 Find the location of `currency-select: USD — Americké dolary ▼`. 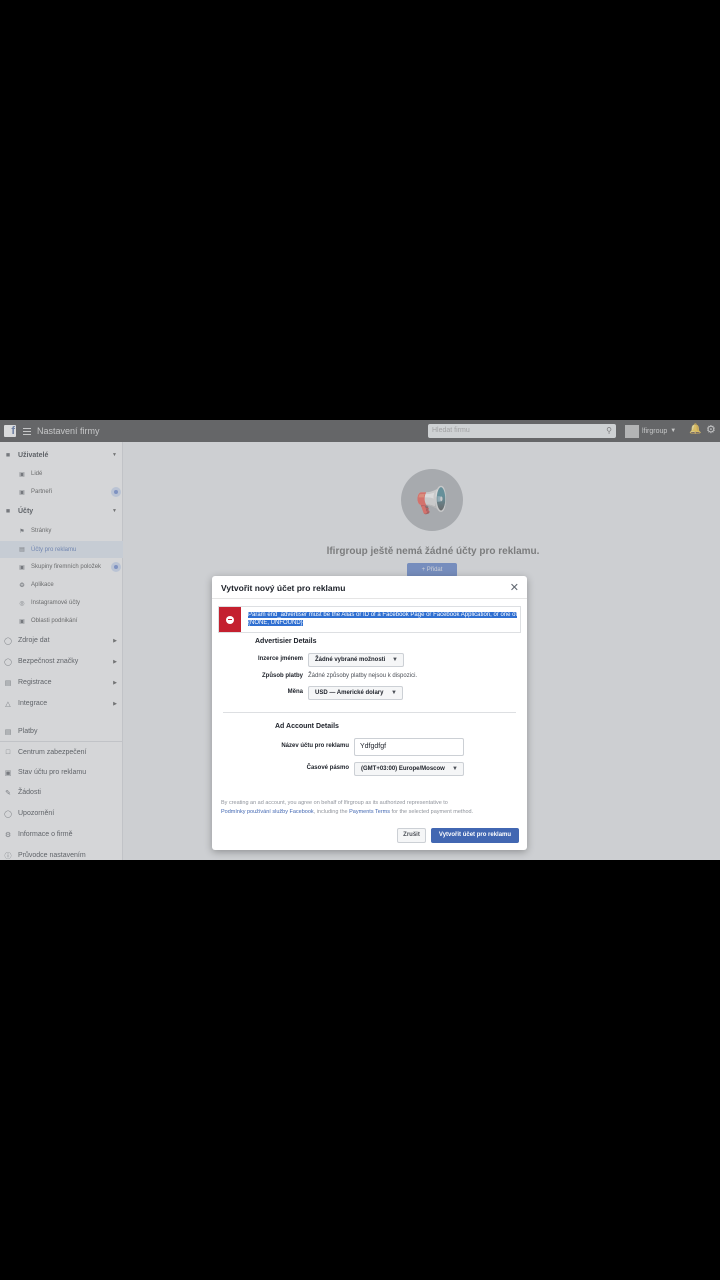

currency-select: USD — Americké dolary ▼ is located at coordinates (355, 693).